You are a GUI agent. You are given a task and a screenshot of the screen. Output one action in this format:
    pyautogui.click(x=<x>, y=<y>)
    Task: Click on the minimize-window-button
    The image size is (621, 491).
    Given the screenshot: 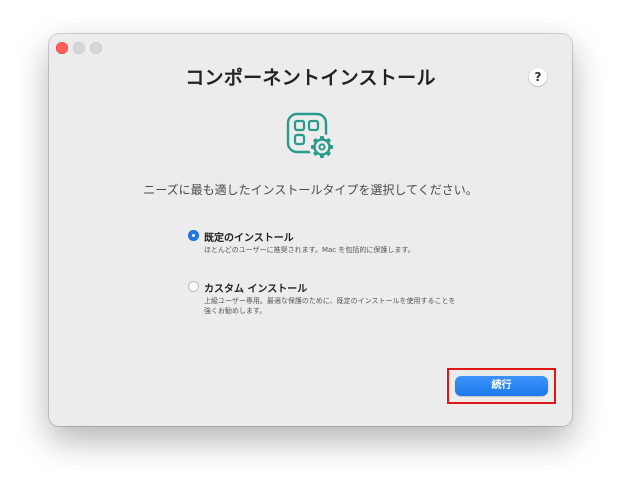 What is the action you would take?
    pyautogui.click(x=79, y=48)
    